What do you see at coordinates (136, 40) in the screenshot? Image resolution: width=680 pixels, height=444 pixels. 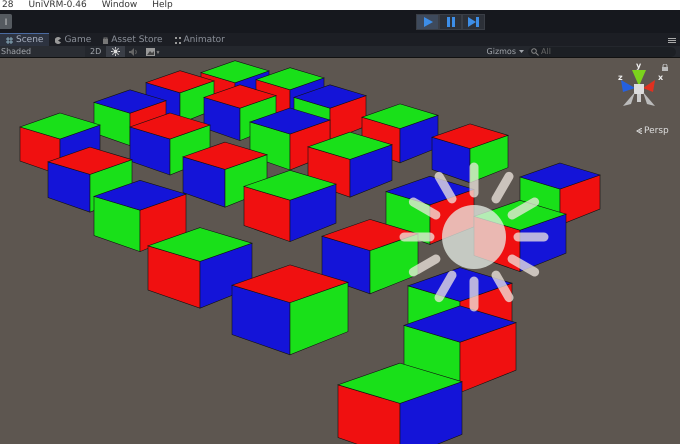 I see `tab-label: Asset Store` at bounding box center [136, 40].